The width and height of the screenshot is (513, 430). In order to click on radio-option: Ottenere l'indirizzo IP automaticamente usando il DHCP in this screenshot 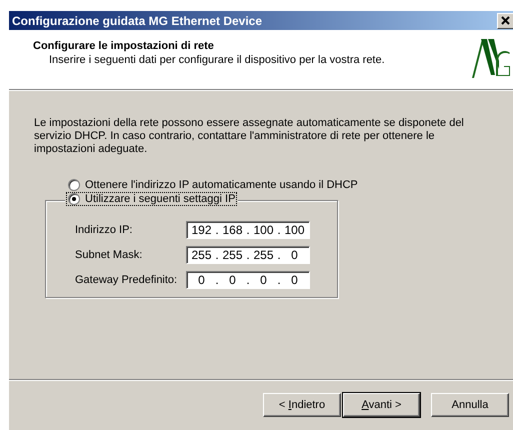, I will do `click(213, 185)`.